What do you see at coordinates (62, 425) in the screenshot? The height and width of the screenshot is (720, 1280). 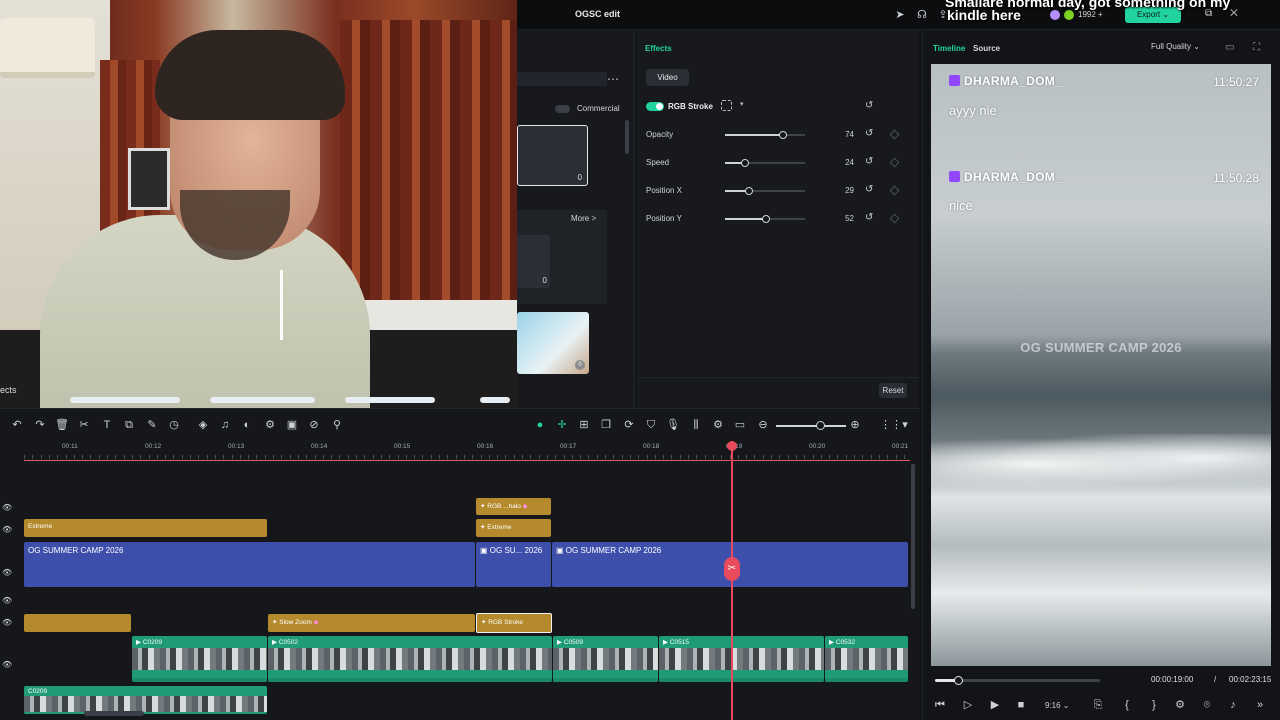 I see `delete-icon: 🗑` at bounding box center [62, 425].